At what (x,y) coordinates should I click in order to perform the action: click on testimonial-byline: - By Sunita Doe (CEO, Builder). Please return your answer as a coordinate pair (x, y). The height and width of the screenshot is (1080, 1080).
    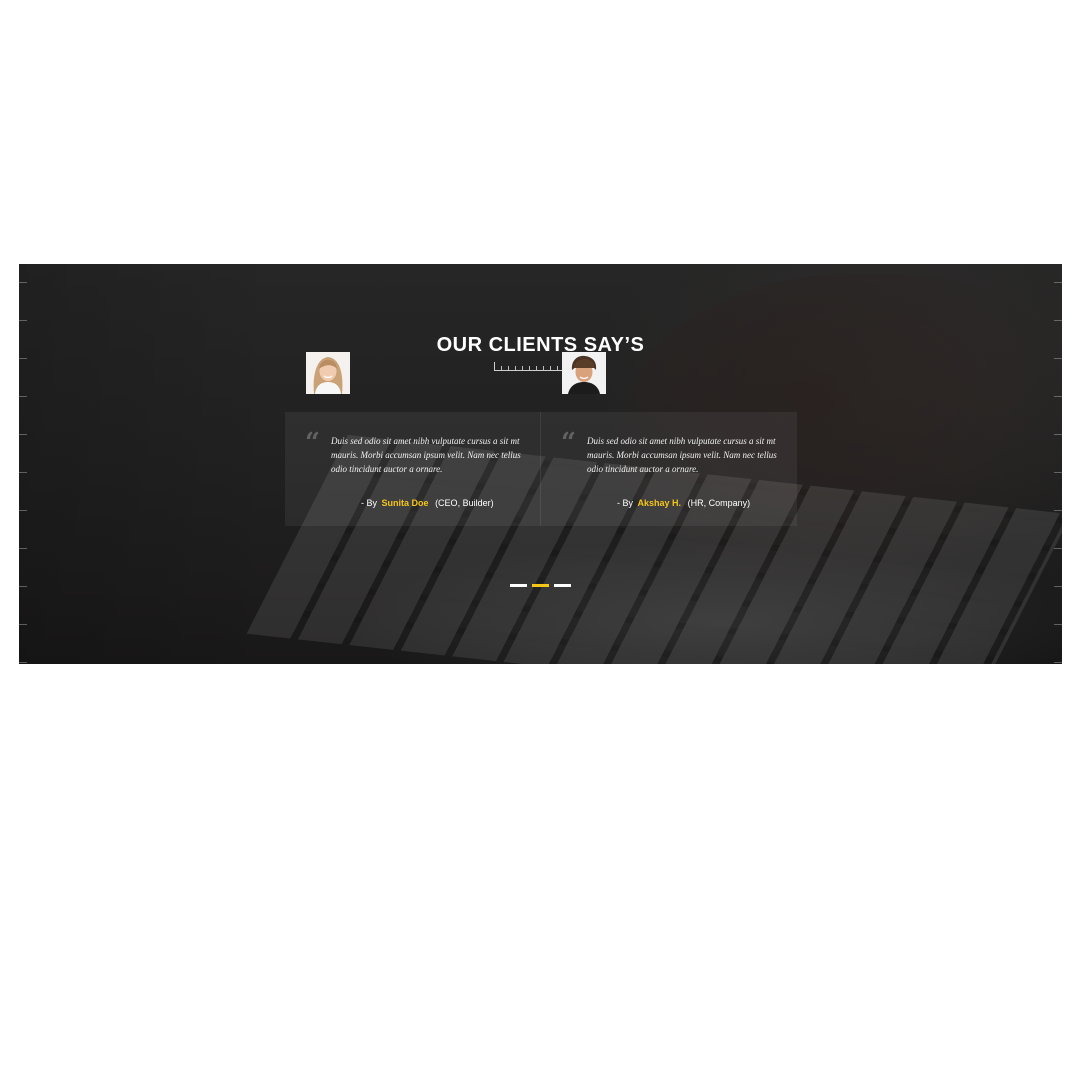
    Looking at the image, I should click on (427, 503).